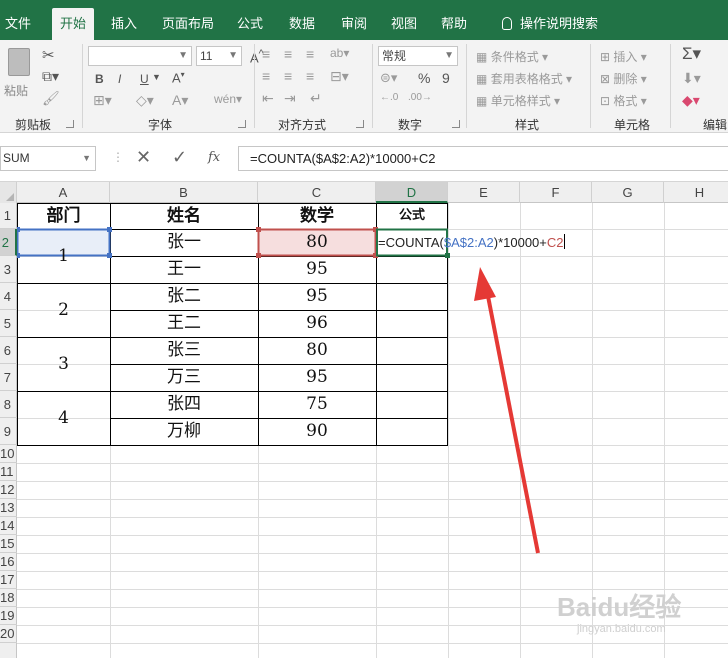 The height and width of the screenshot is (658, 728). I want to click on chevron-down-icon: ▼, so click(156, 77).